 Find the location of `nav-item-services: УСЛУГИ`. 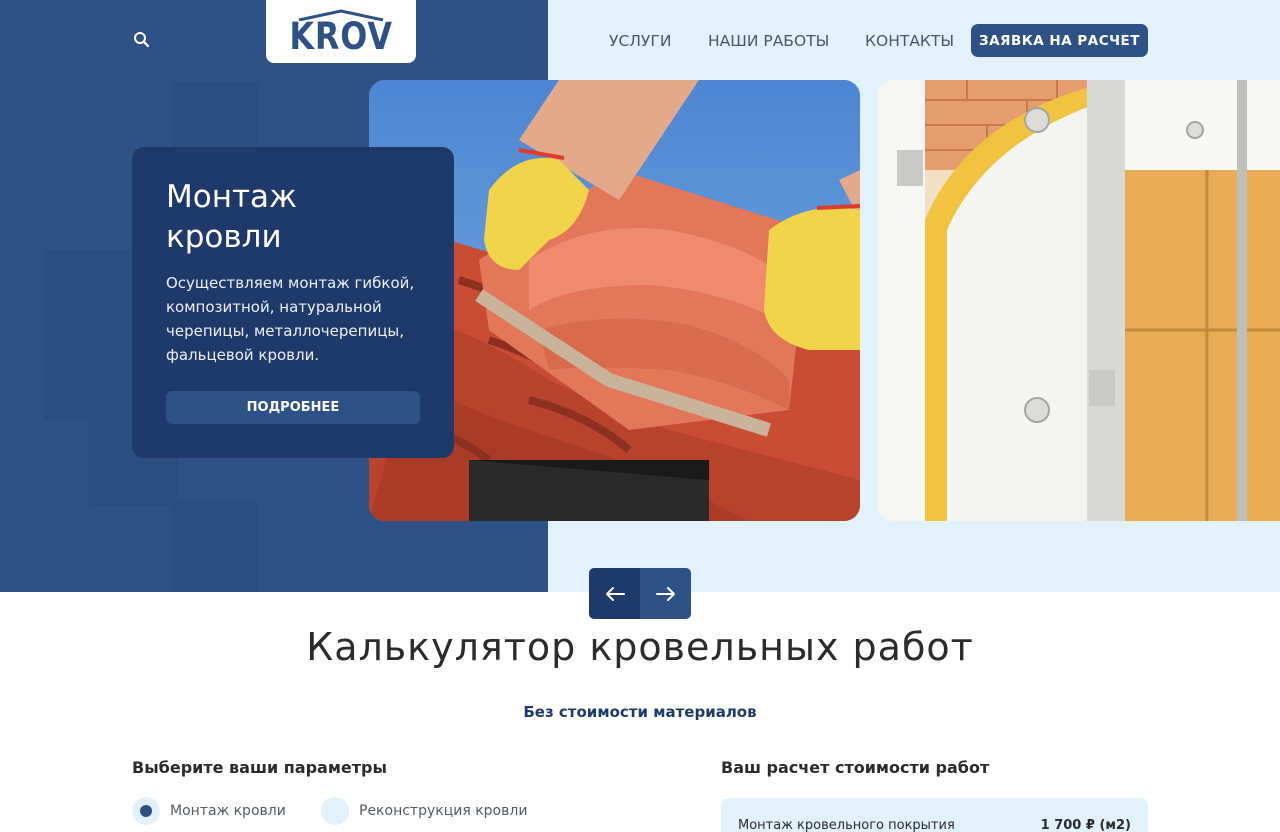

nav-item-services: УСЛУГИ is located at coordinates (640, 40).